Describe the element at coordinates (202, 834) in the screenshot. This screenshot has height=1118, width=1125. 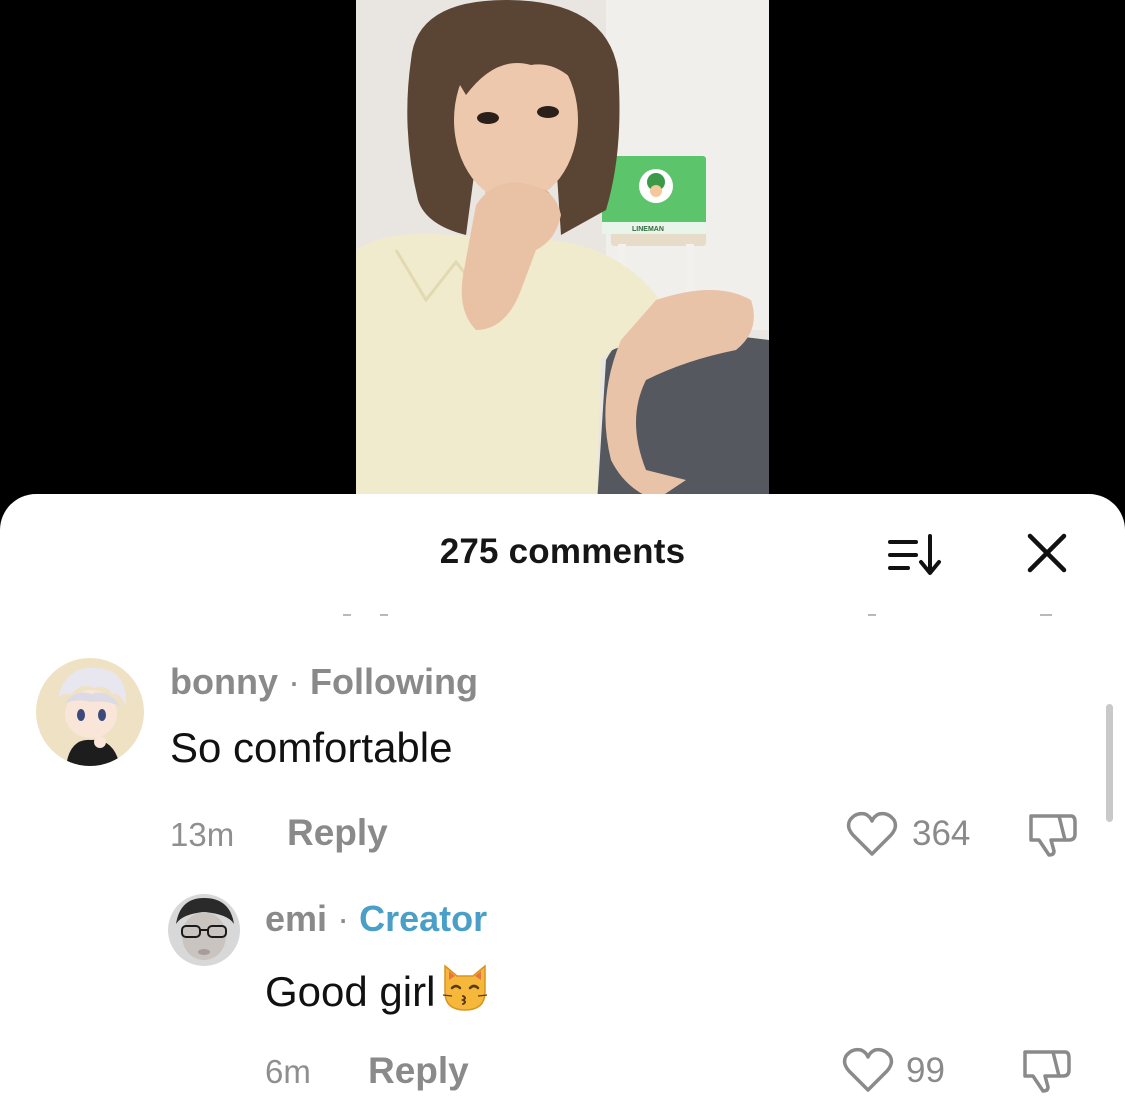
I see `comment-time: 13m` at that location.